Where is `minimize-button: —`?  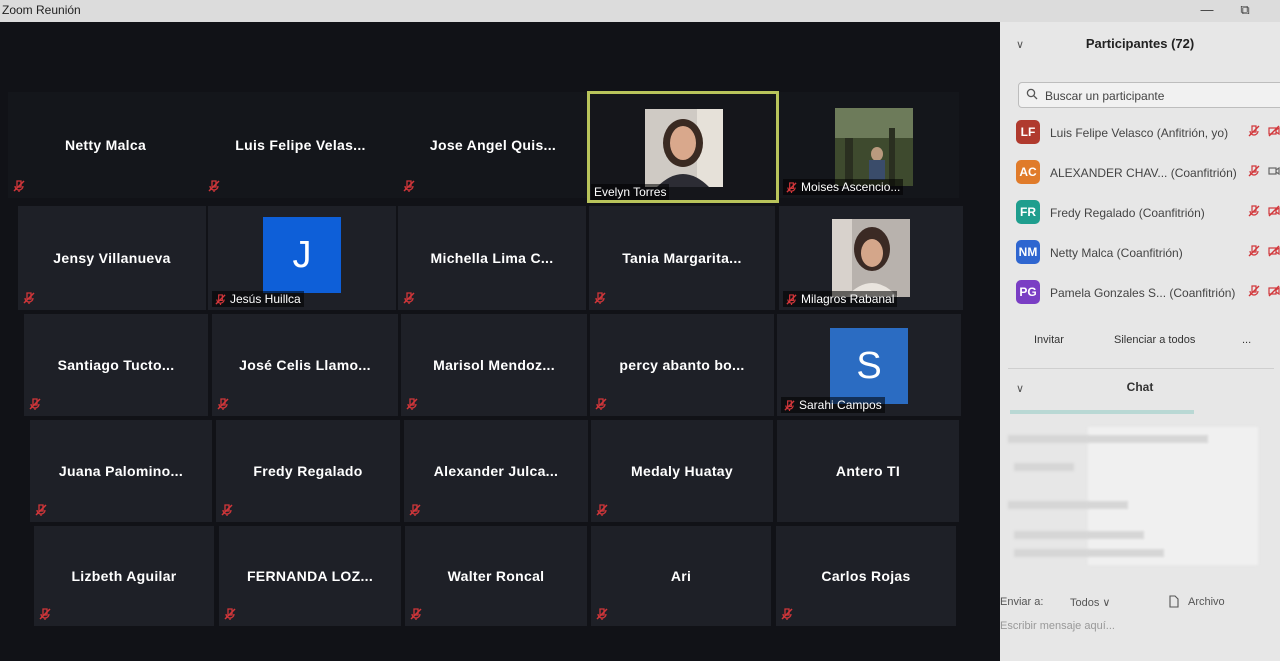 minimize-button: — is located at coordinates (1207, 10).